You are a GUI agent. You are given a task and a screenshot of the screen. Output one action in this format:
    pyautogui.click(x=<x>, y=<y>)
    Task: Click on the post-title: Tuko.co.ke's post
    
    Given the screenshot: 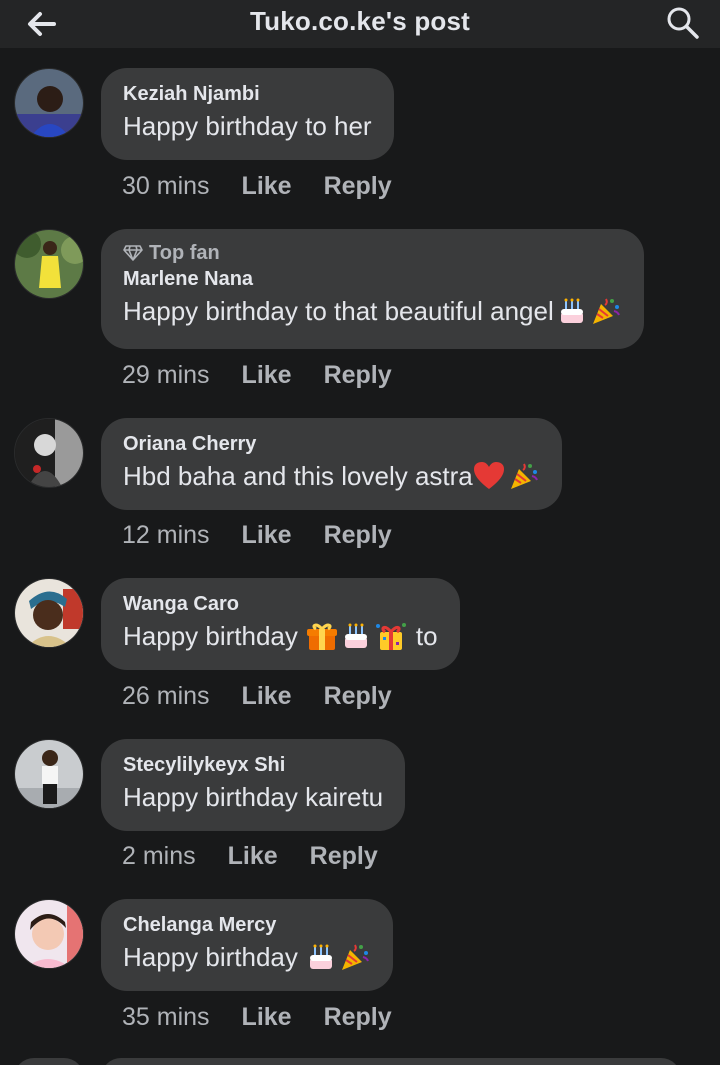 What is the action you would take?
    pyautogui.click(x=360, y=21)
    